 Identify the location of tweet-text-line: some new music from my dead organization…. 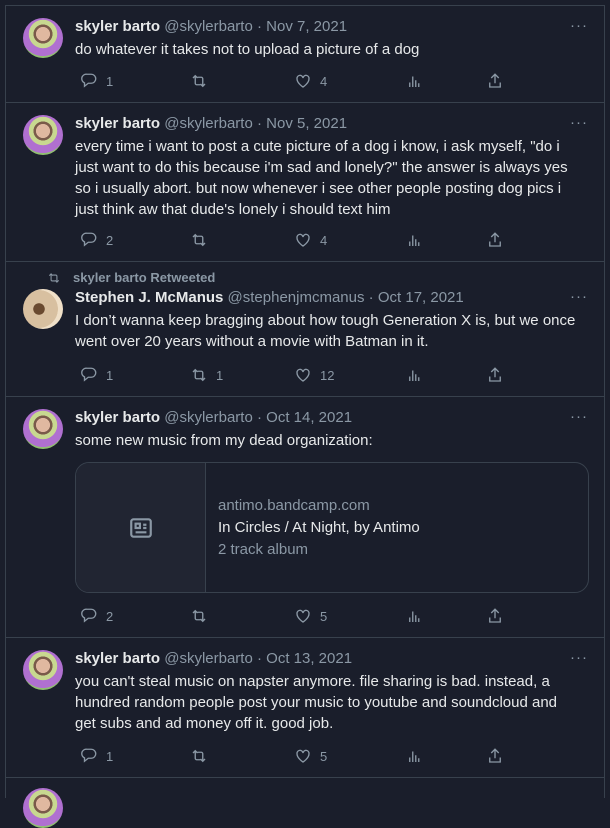
(224, 440).